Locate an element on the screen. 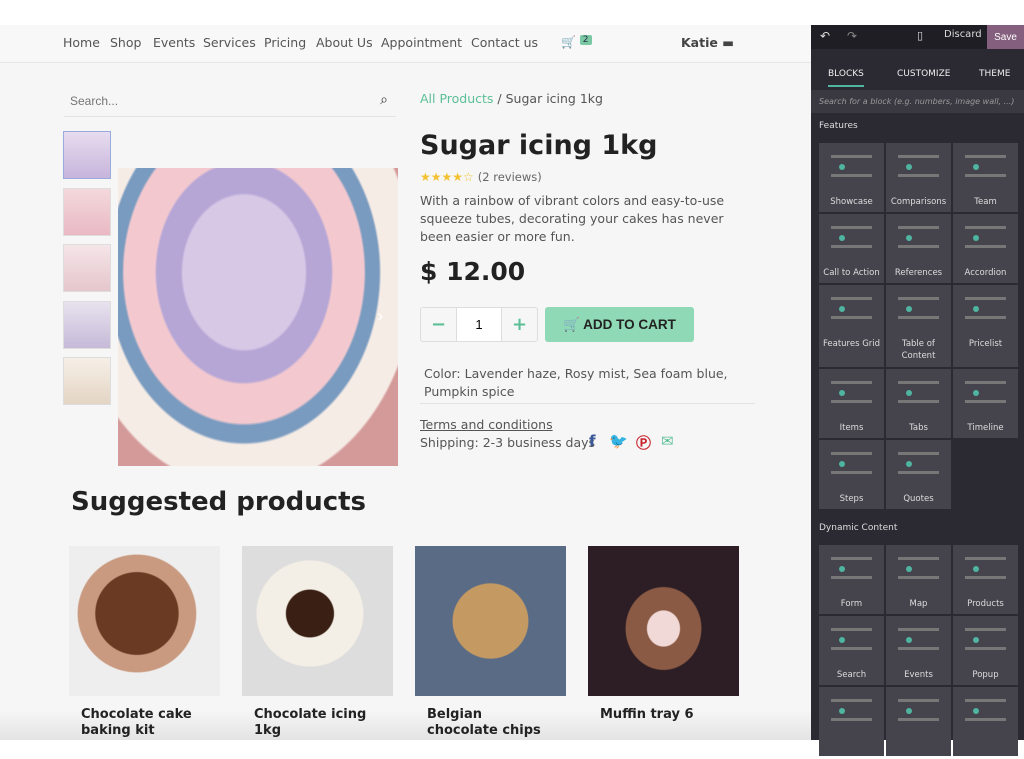 Image resolution: width=1024 pixels, height=759 pixels. block-tile: Quotes is located at coordinates (918, 474).